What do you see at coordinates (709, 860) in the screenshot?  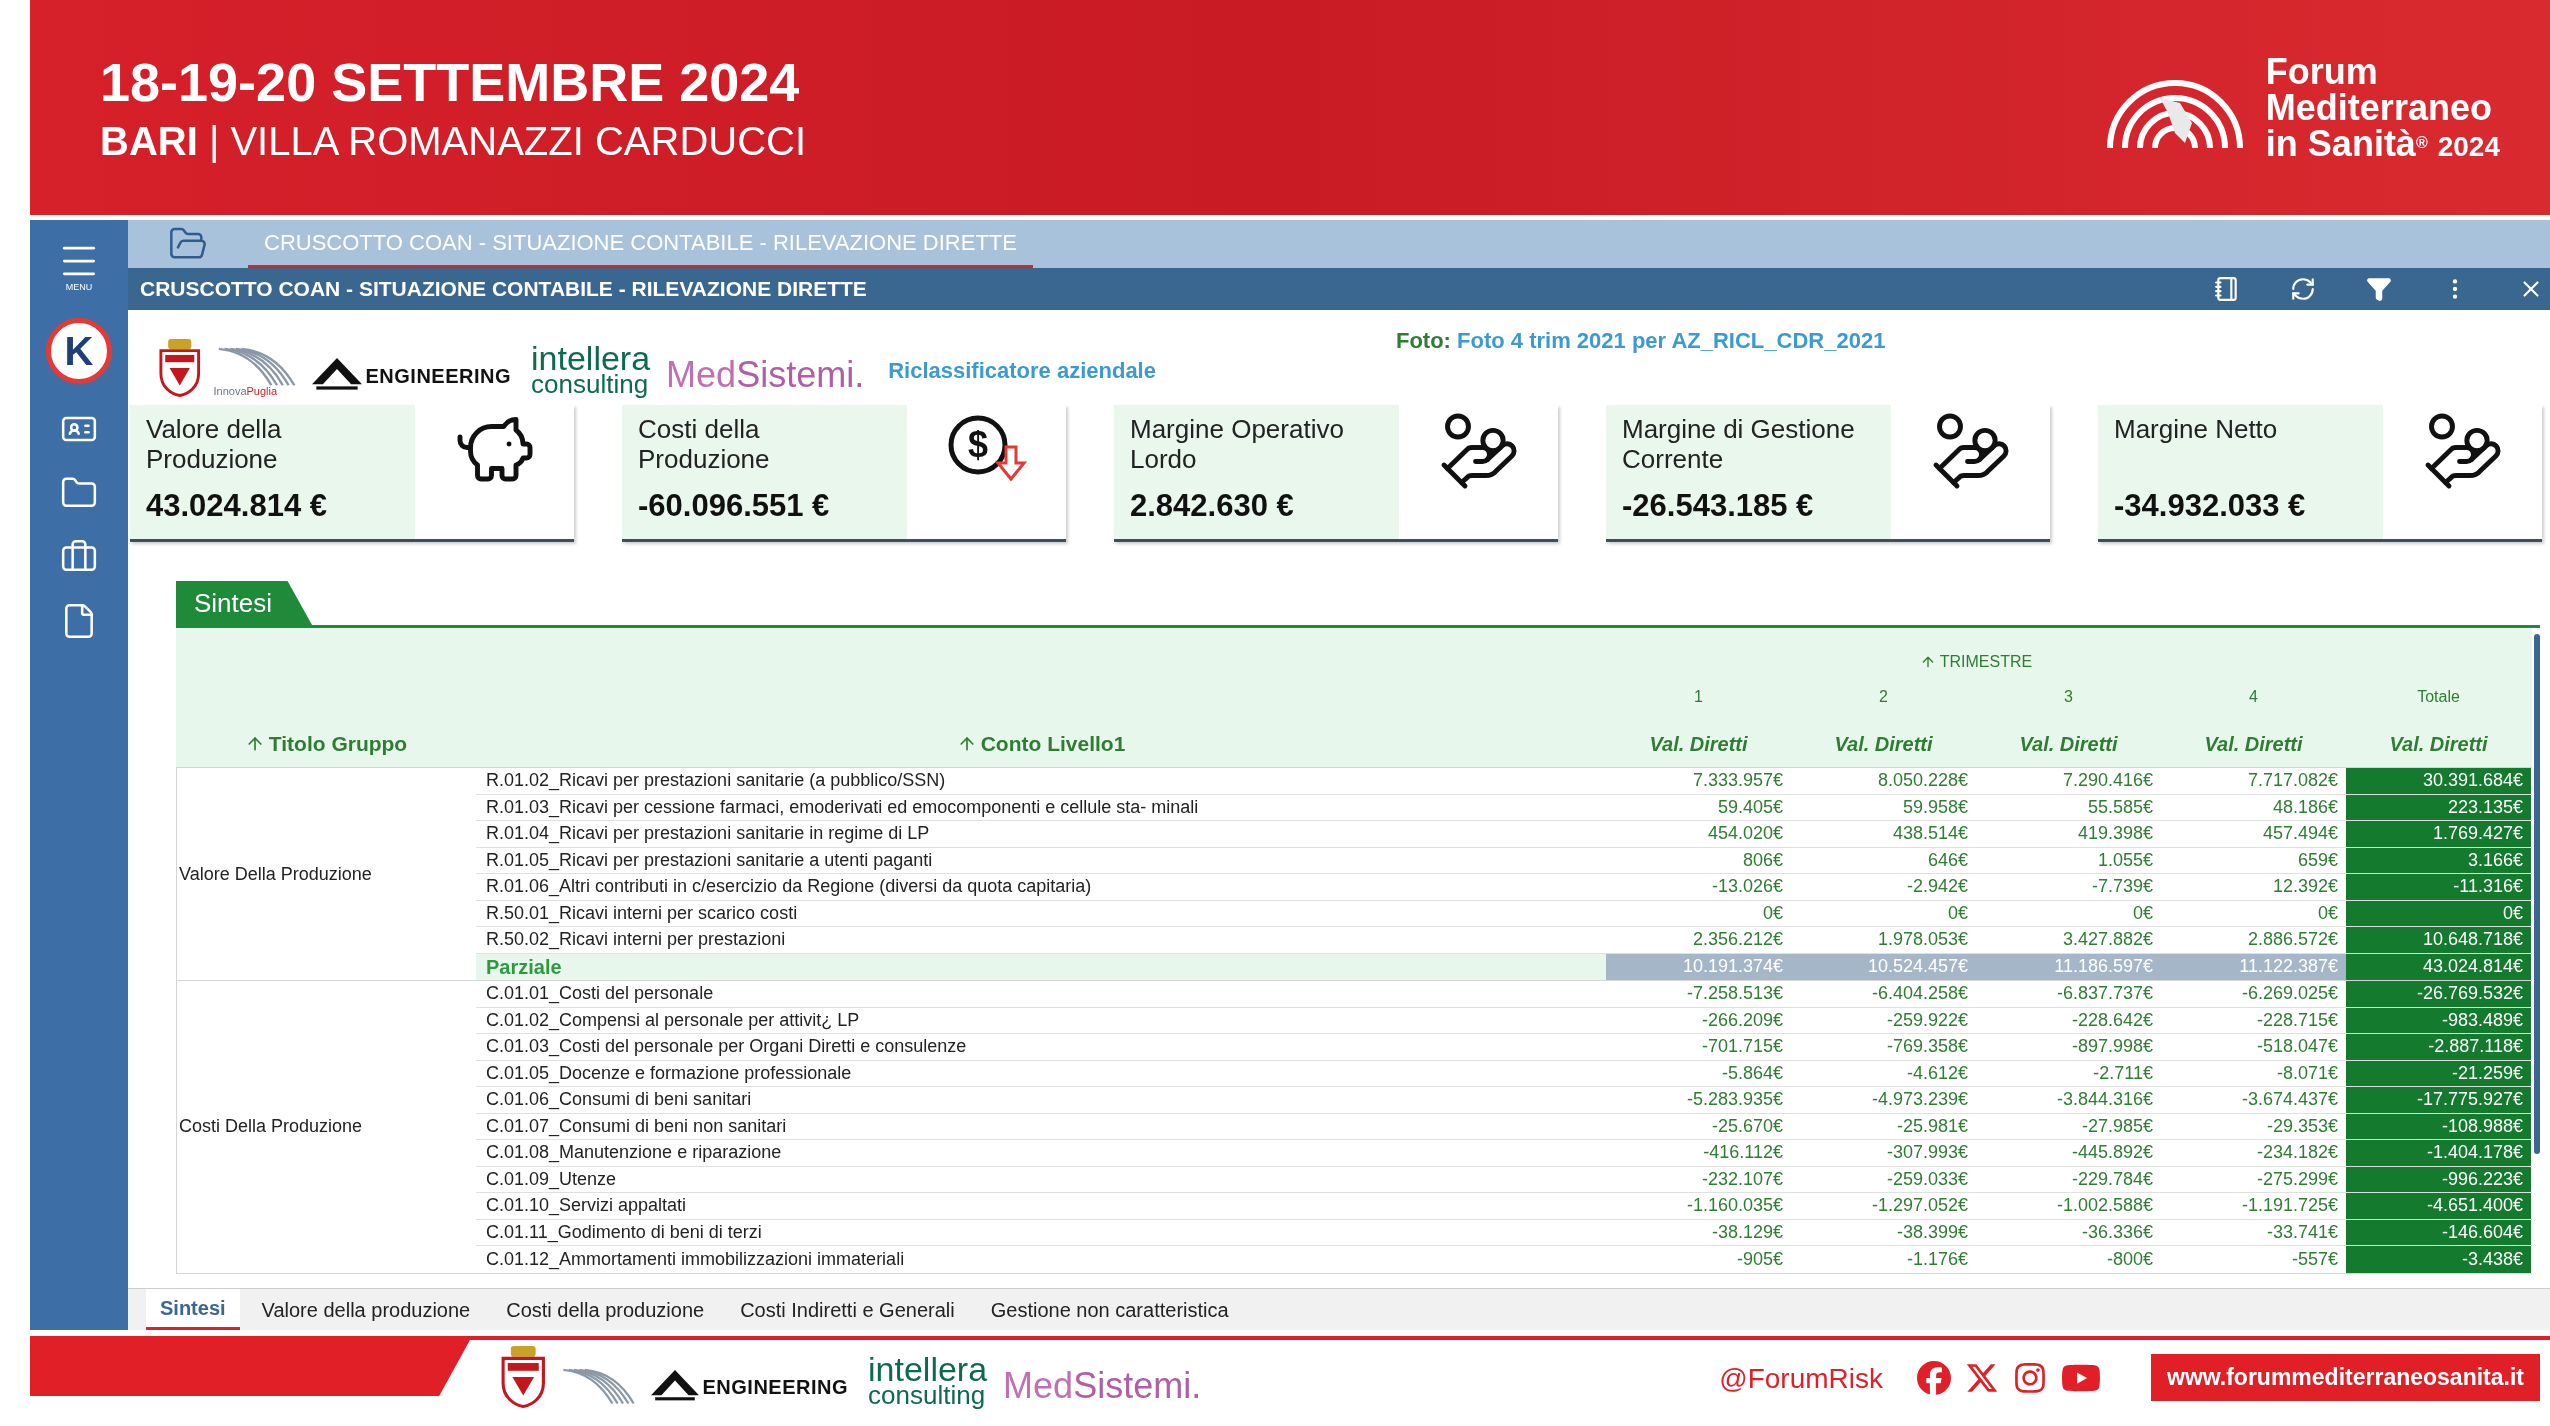 I see `account-name: R.01.05_Ricavi per prestazioni sanitarie a utenti paganti` at bounding box center [709, 860].